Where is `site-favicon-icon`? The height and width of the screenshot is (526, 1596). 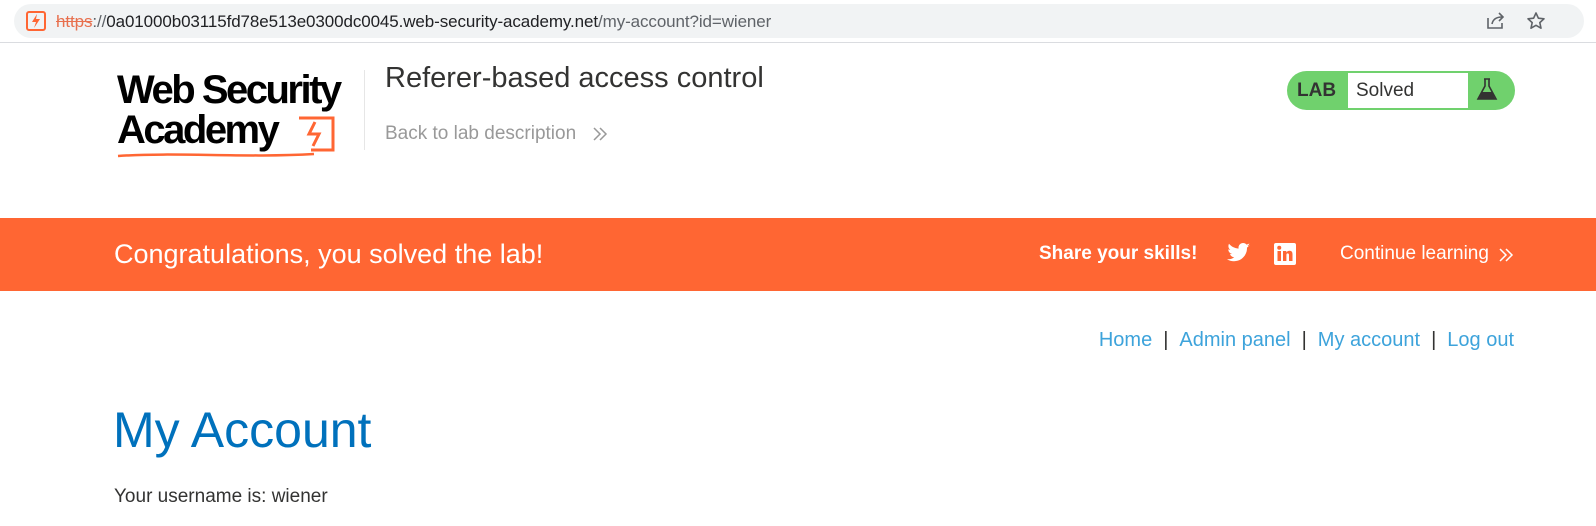
site-favicon-icon is located at coordinates (36, 21).